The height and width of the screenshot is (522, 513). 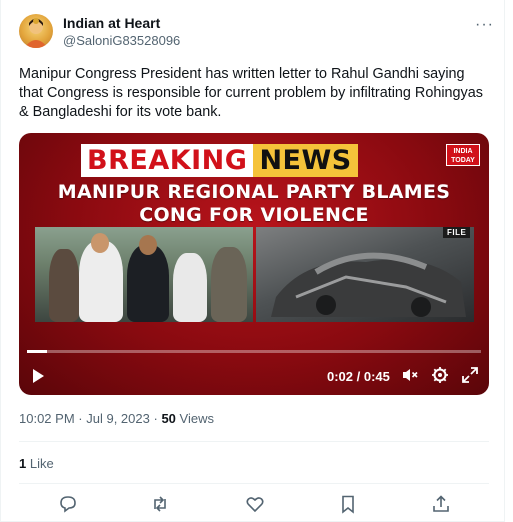 I want to click on likes-count: 1, so click(x=23, y=463).